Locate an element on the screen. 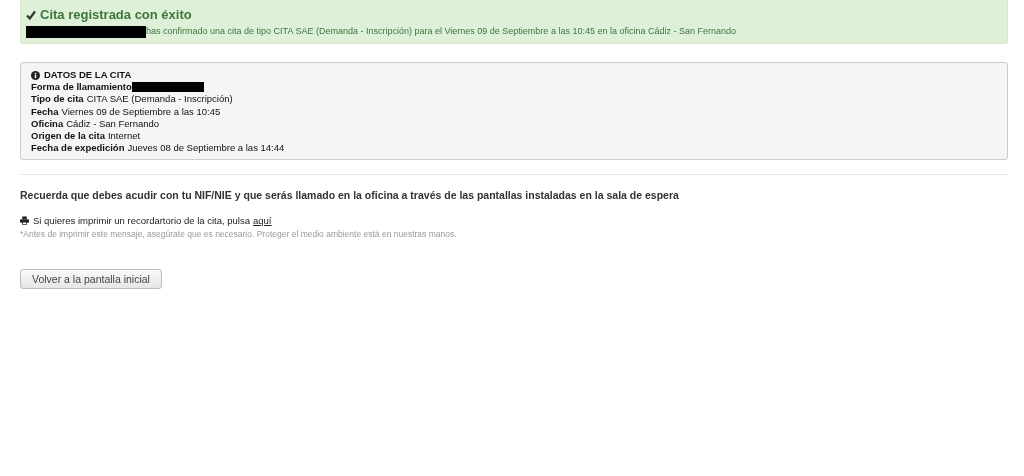 The height and width of the screenshot is (476, 1024). printer-icon is located at coordinates (24, 221).